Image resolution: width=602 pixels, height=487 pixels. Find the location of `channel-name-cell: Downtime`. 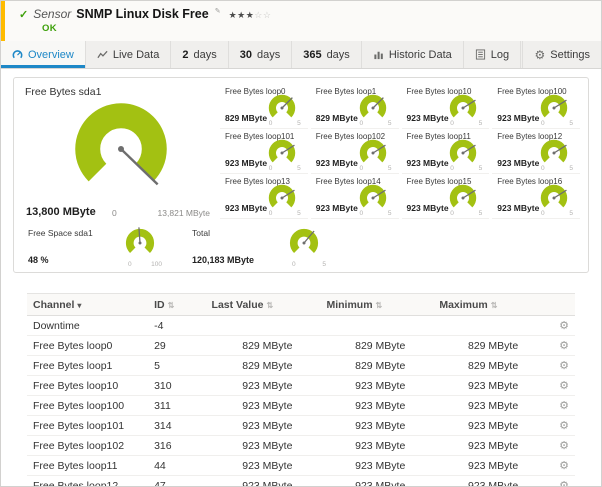

channel-name-cell: Downtime is located at coordinates (88, 325).